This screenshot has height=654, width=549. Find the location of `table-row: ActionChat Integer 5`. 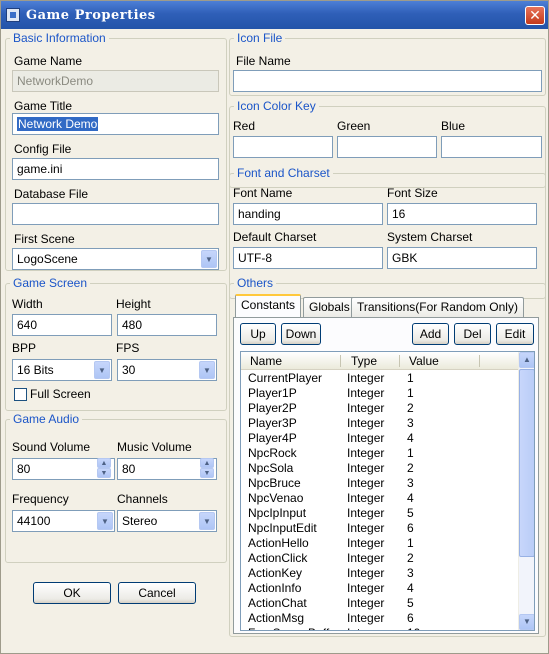

table-row: ActionChat Integer 5 is located at coordinates (380, 603).